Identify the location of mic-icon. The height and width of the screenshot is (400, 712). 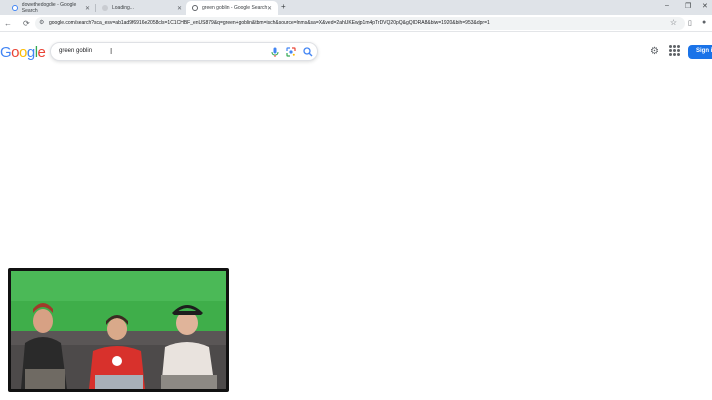
(275, 52).